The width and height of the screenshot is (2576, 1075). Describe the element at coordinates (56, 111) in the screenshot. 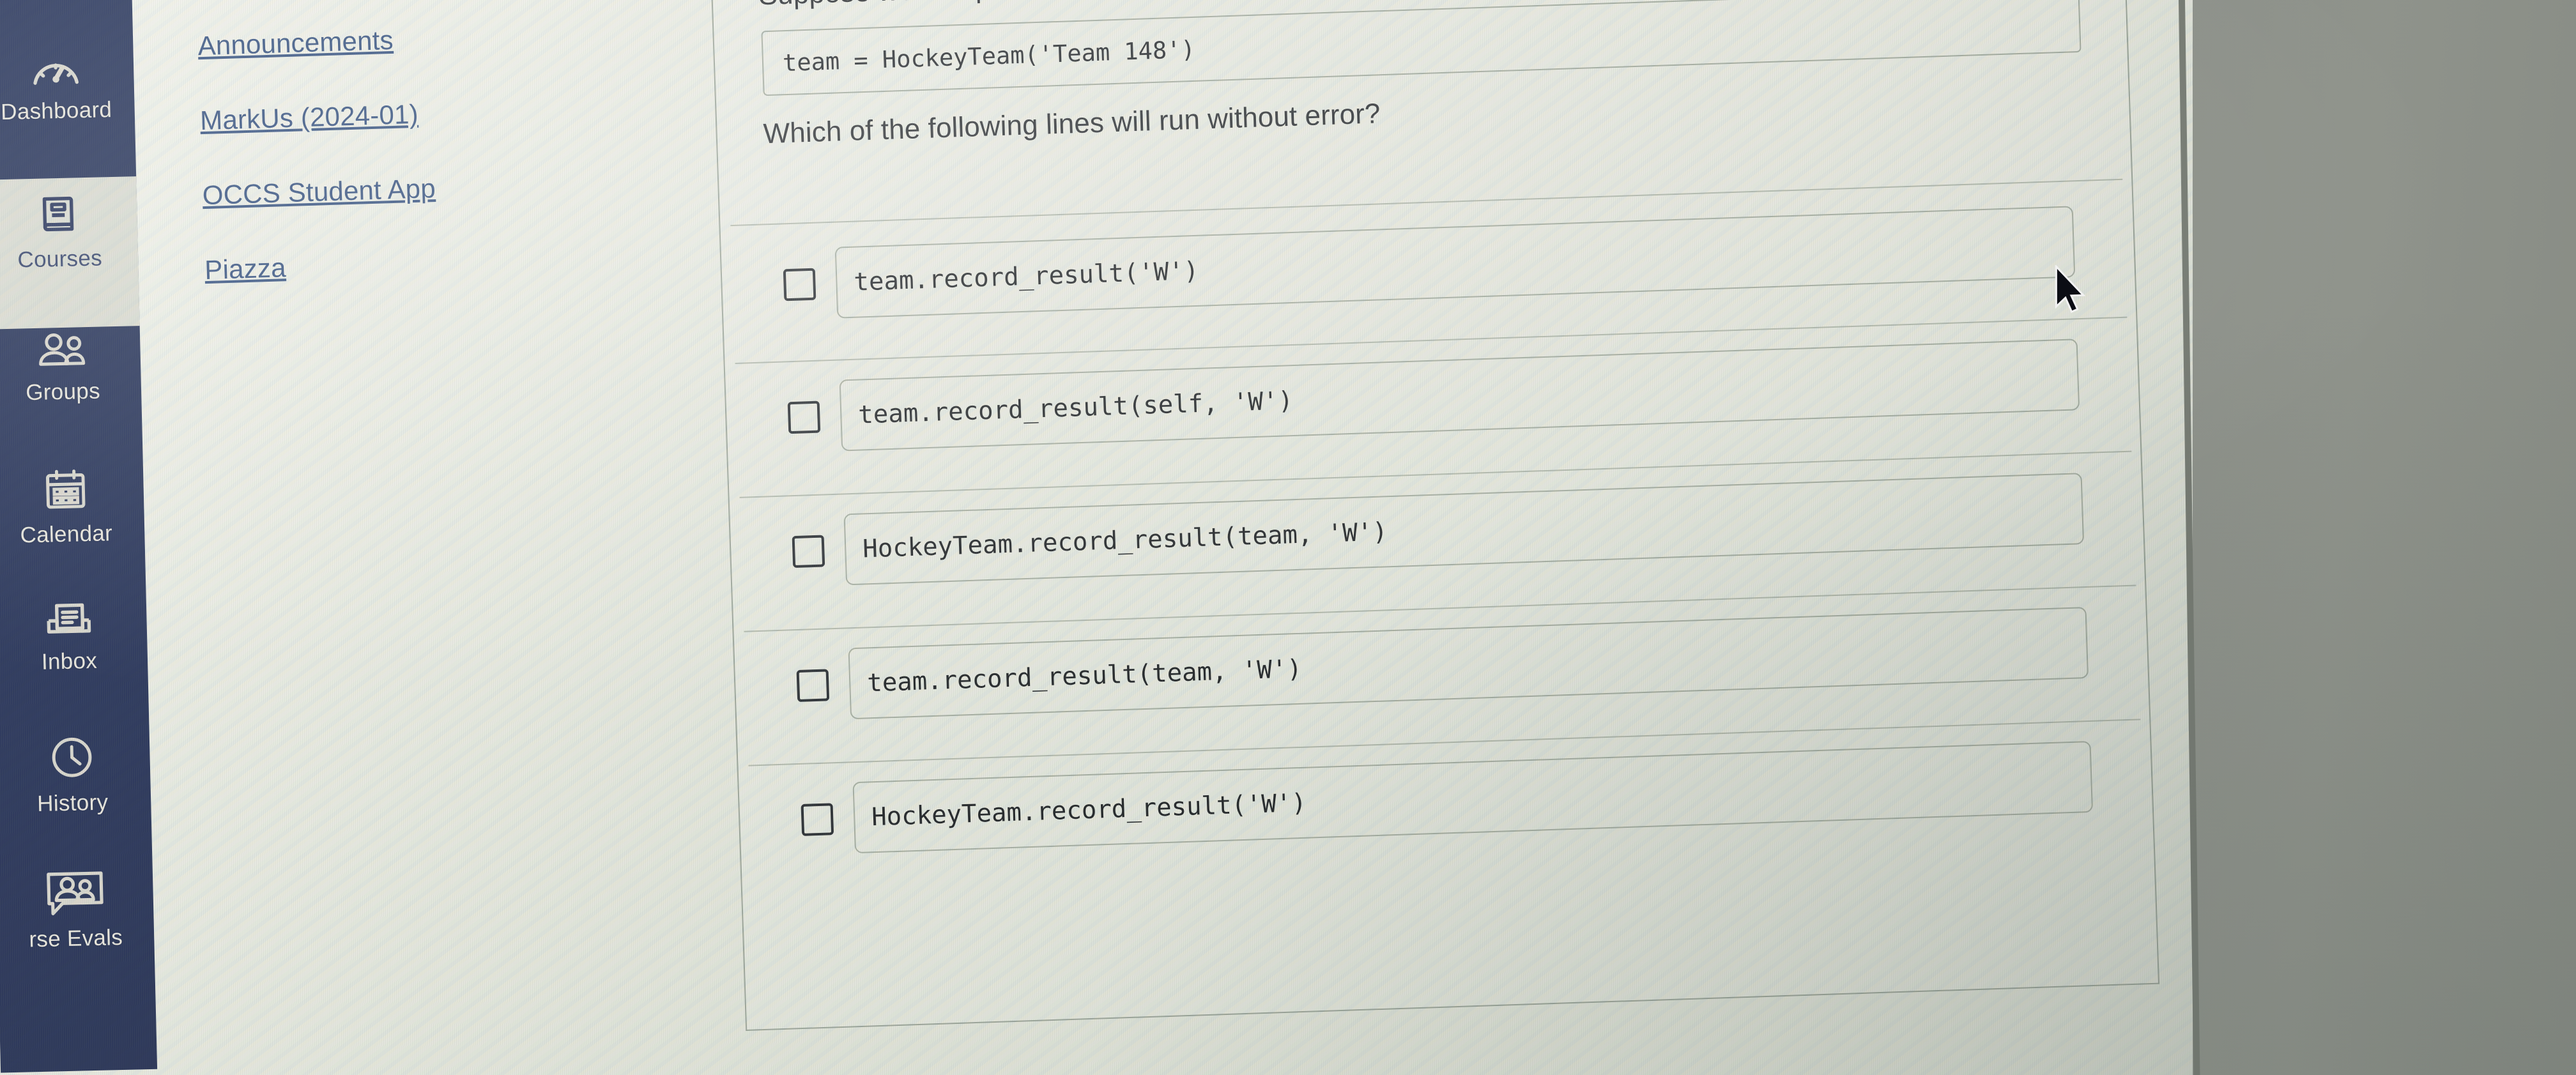

I see `sidebar-item-label: Dashboard` at that location.